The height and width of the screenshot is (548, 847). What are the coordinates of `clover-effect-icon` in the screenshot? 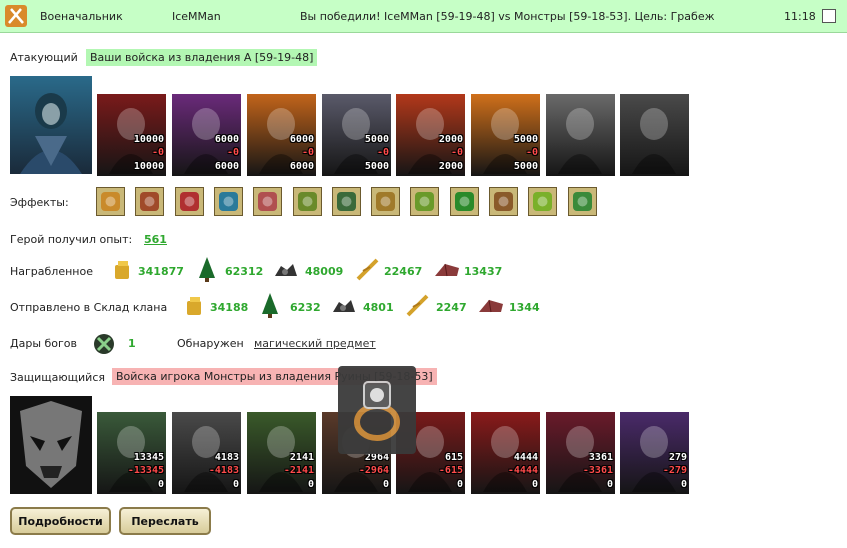 It's located at (464, 201).